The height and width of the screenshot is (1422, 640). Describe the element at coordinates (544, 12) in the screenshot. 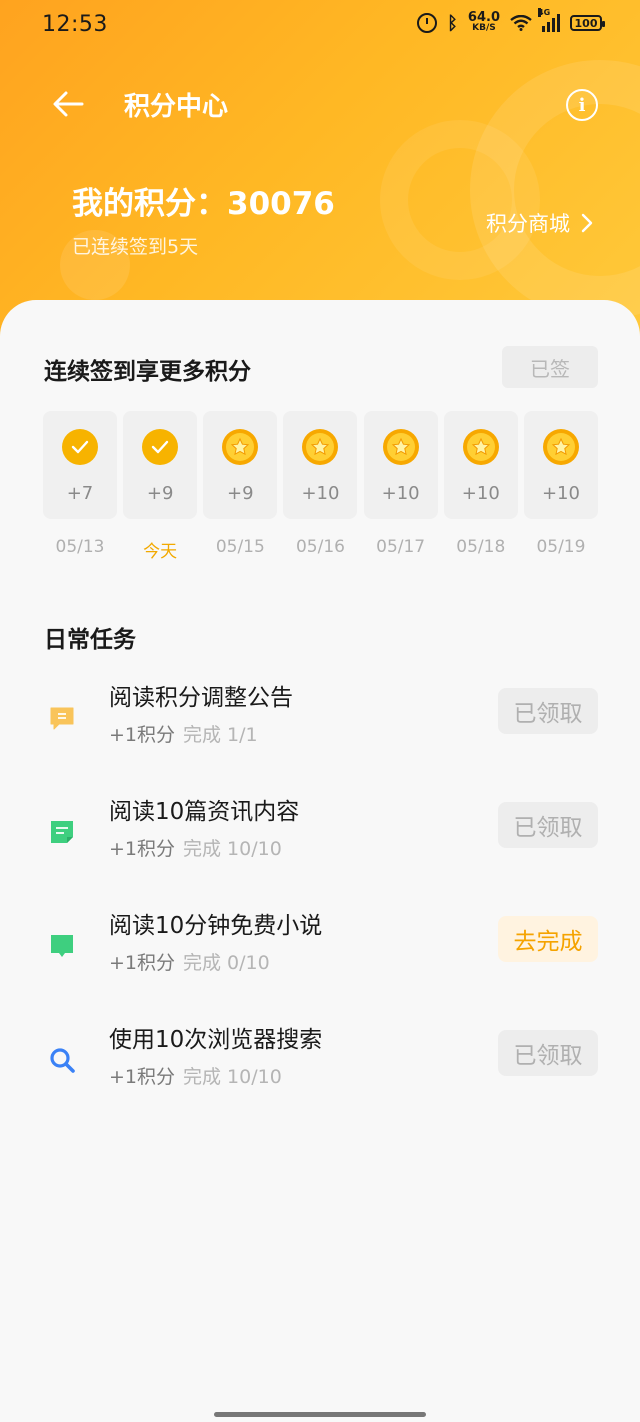

I see `signal-label: 4G` at that location.